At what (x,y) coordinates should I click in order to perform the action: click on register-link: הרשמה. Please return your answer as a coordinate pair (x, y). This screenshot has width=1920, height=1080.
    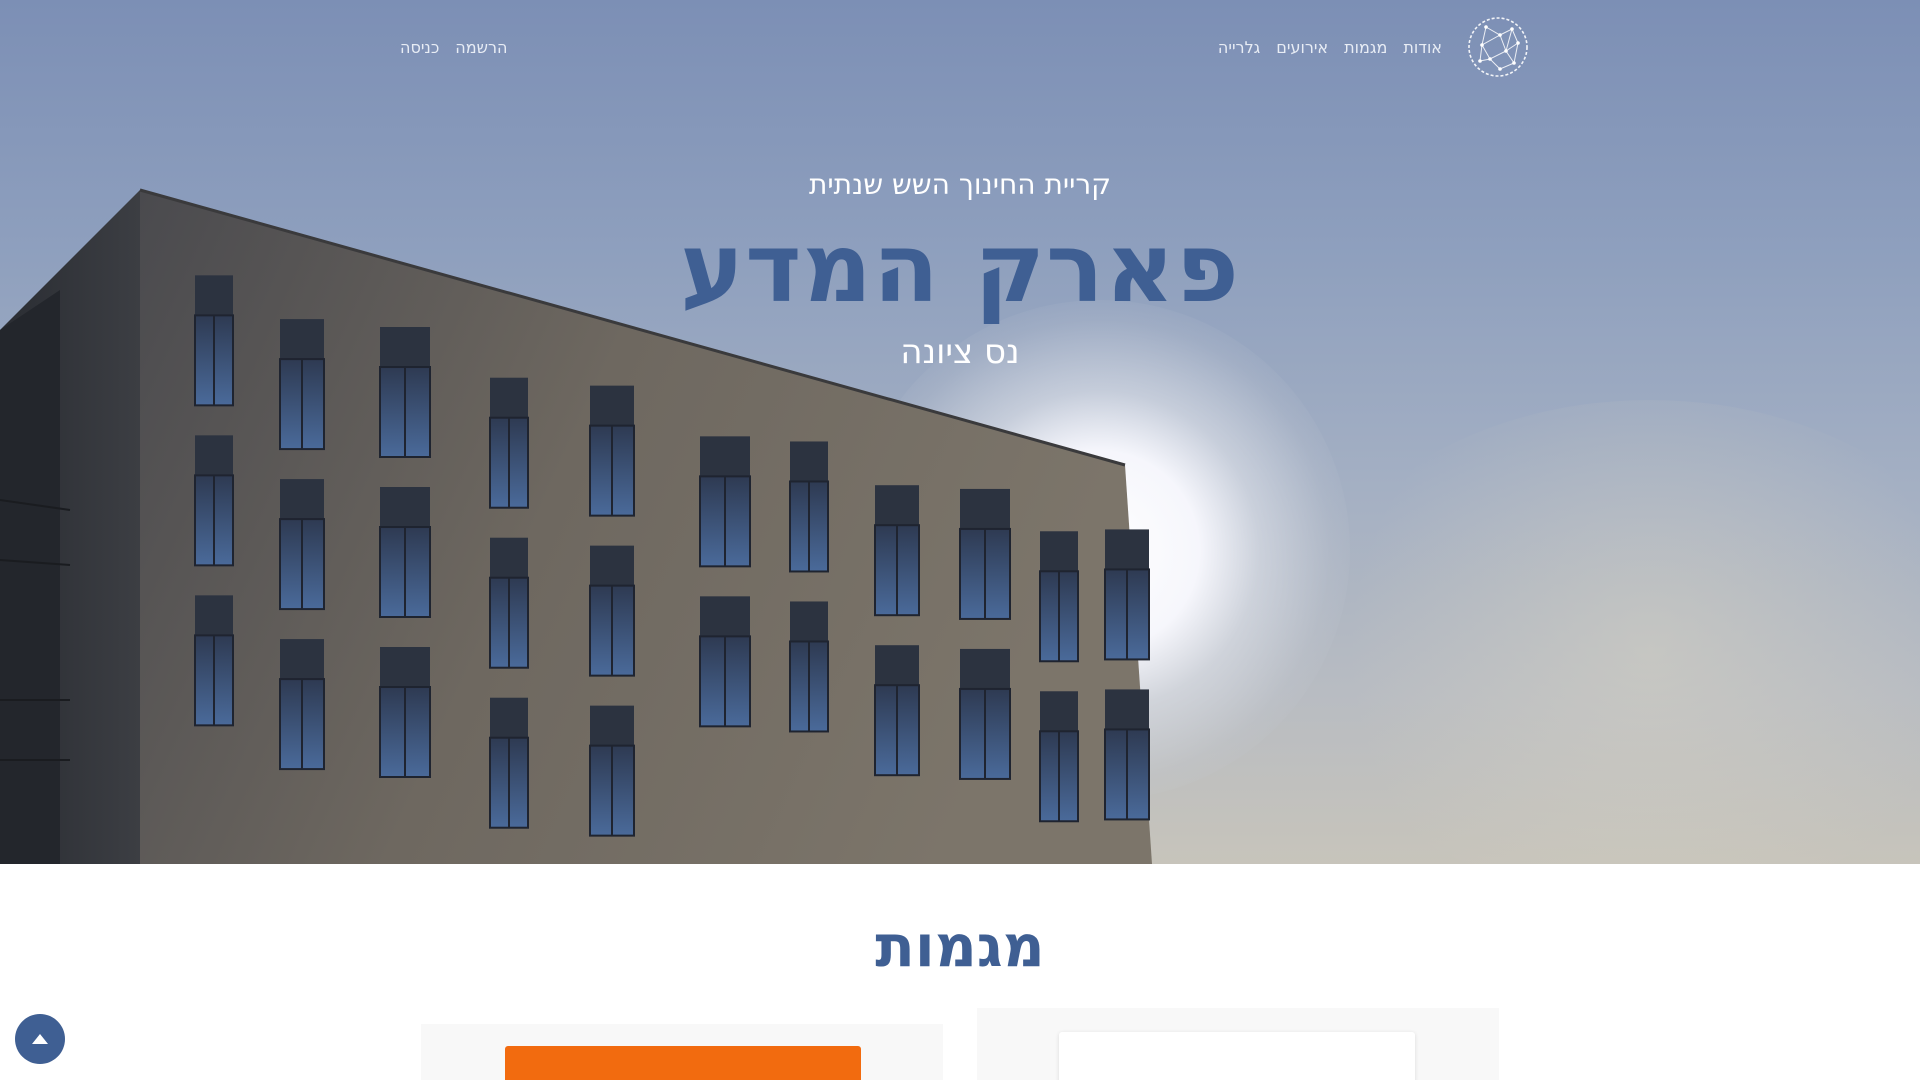
    Looking at the image, I should click on (481, 47).